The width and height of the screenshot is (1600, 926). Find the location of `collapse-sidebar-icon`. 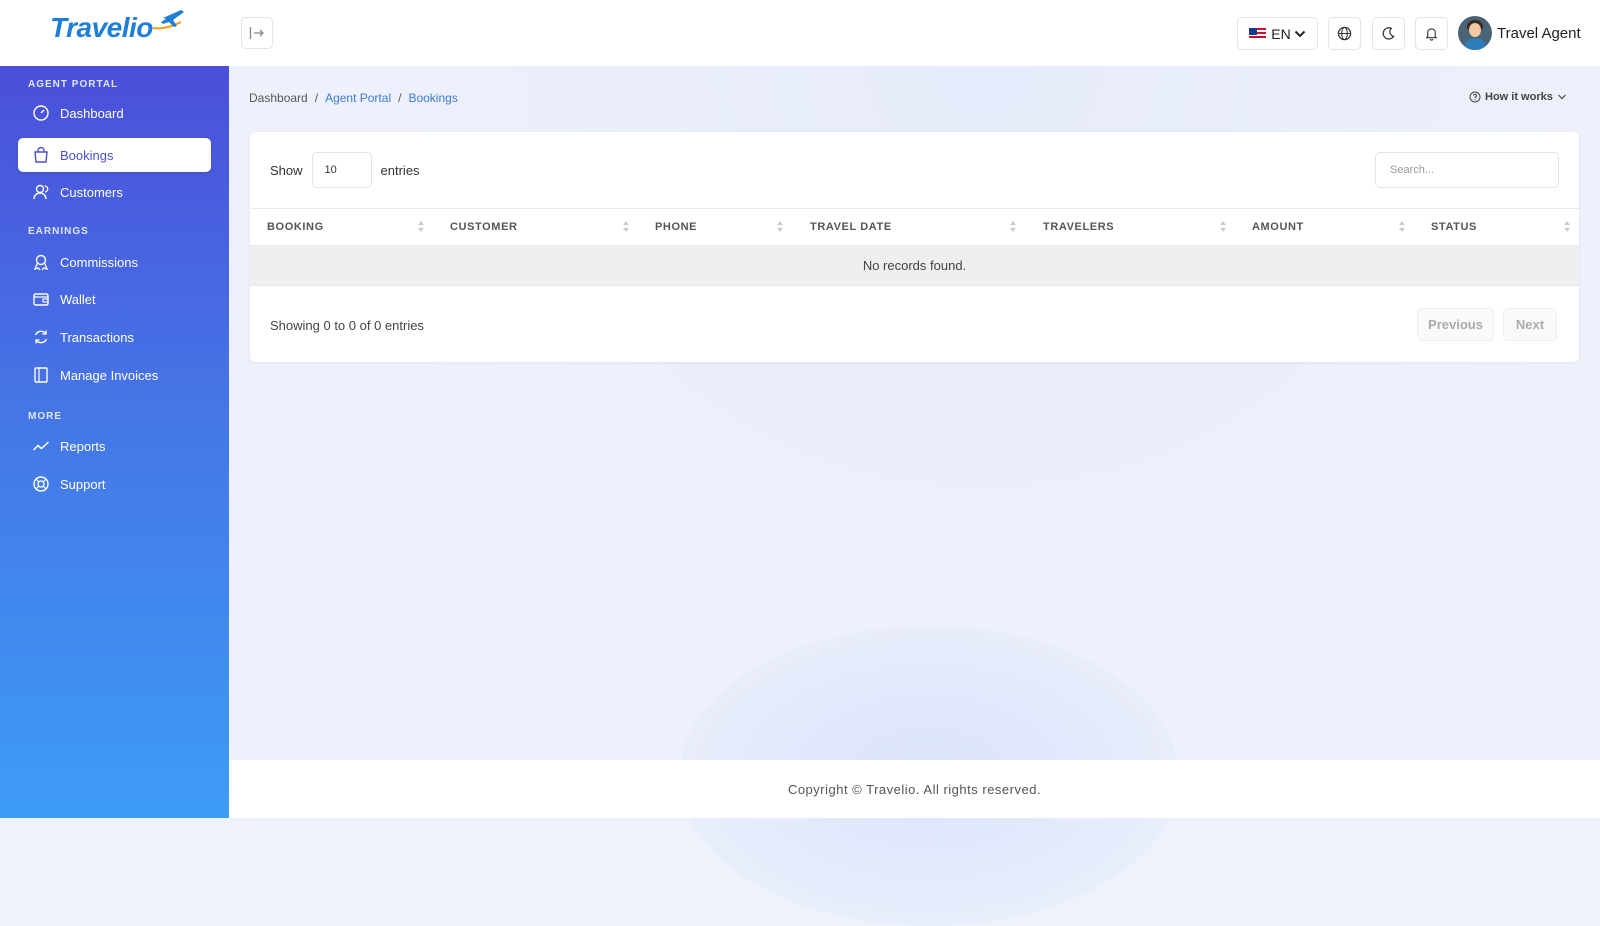

collapse-sidebar-icon is located at coordinates (256, 33).